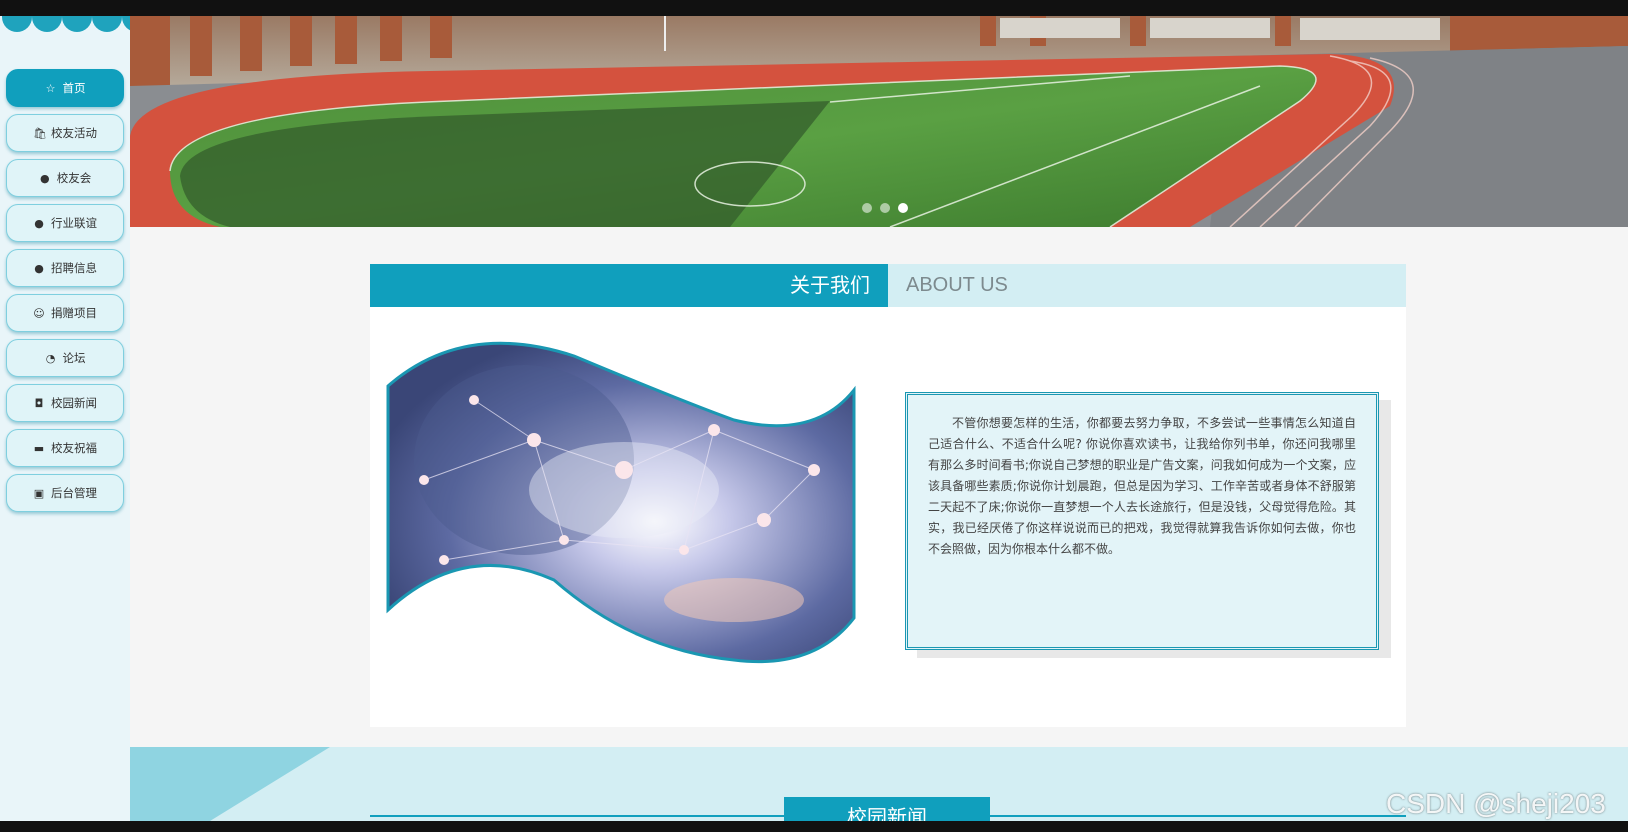 The width and height of the screenshot is (1628, 832). Describe the element at coordinates (74, 358) in the screenshot. I see `sidebar-item-label: 论坛` at that location.